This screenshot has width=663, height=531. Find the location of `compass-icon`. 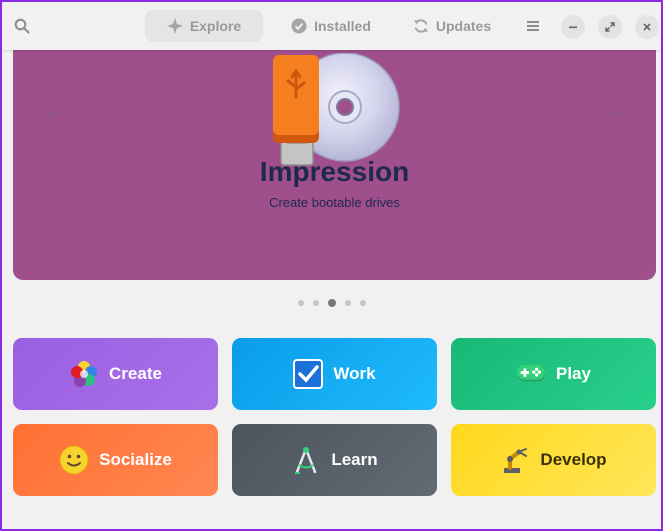

compass-icon is located at coordinates (306, 460).